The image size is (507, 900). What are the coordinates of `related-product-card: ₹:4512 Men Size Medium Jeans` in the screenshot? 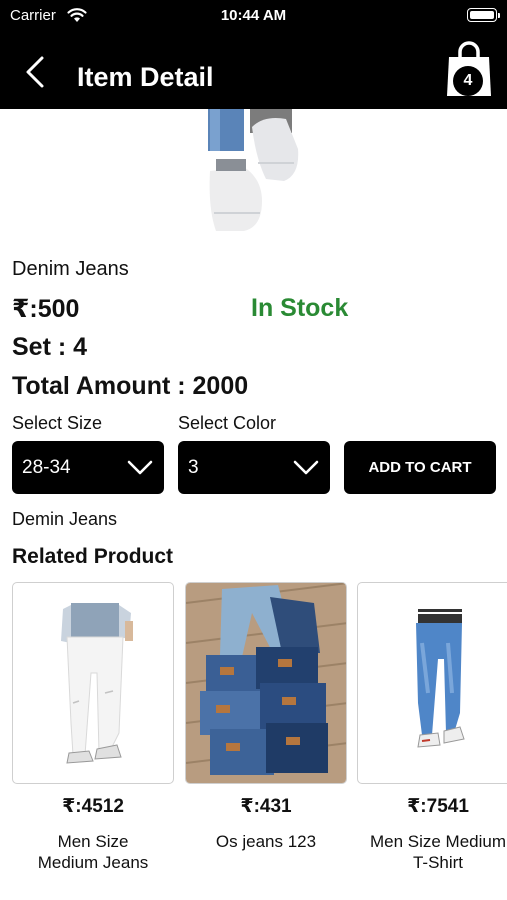 It's located at (93, 727).